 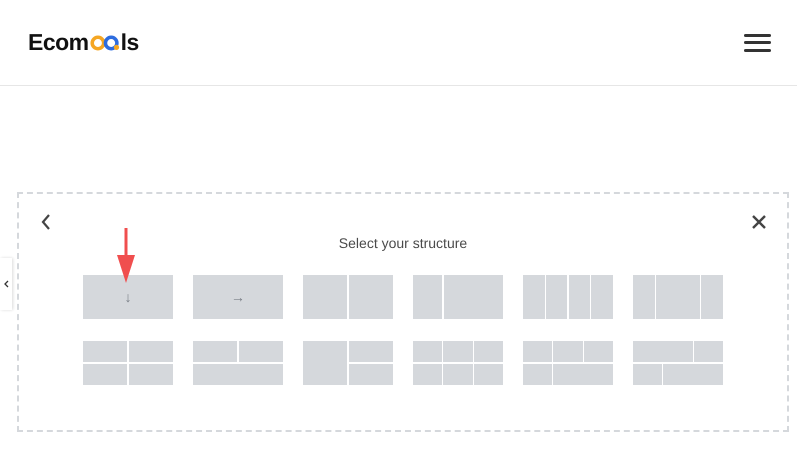 I want to click on sidebar-toggle, so click(x=6, y=284).